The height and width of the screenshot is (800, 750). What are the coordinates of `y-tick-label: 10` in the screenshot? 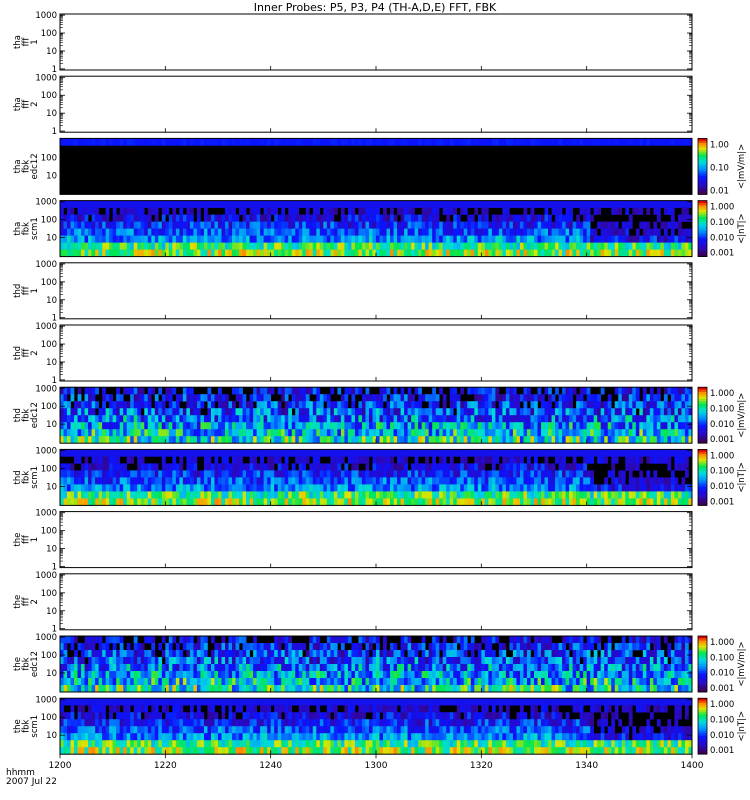 It's located at (51, 176).